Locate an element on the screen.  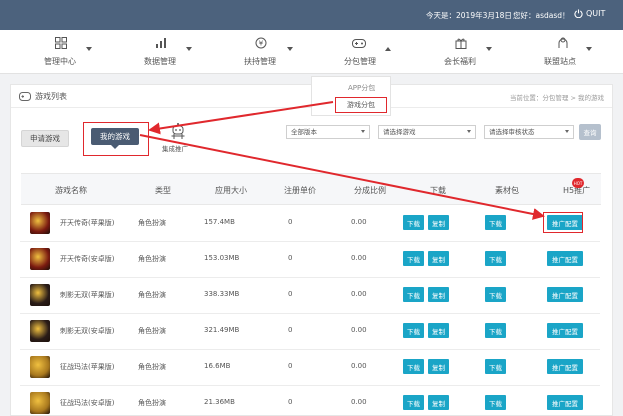
status-select: 请选择审核状态 is located at coordinates (529, 132).